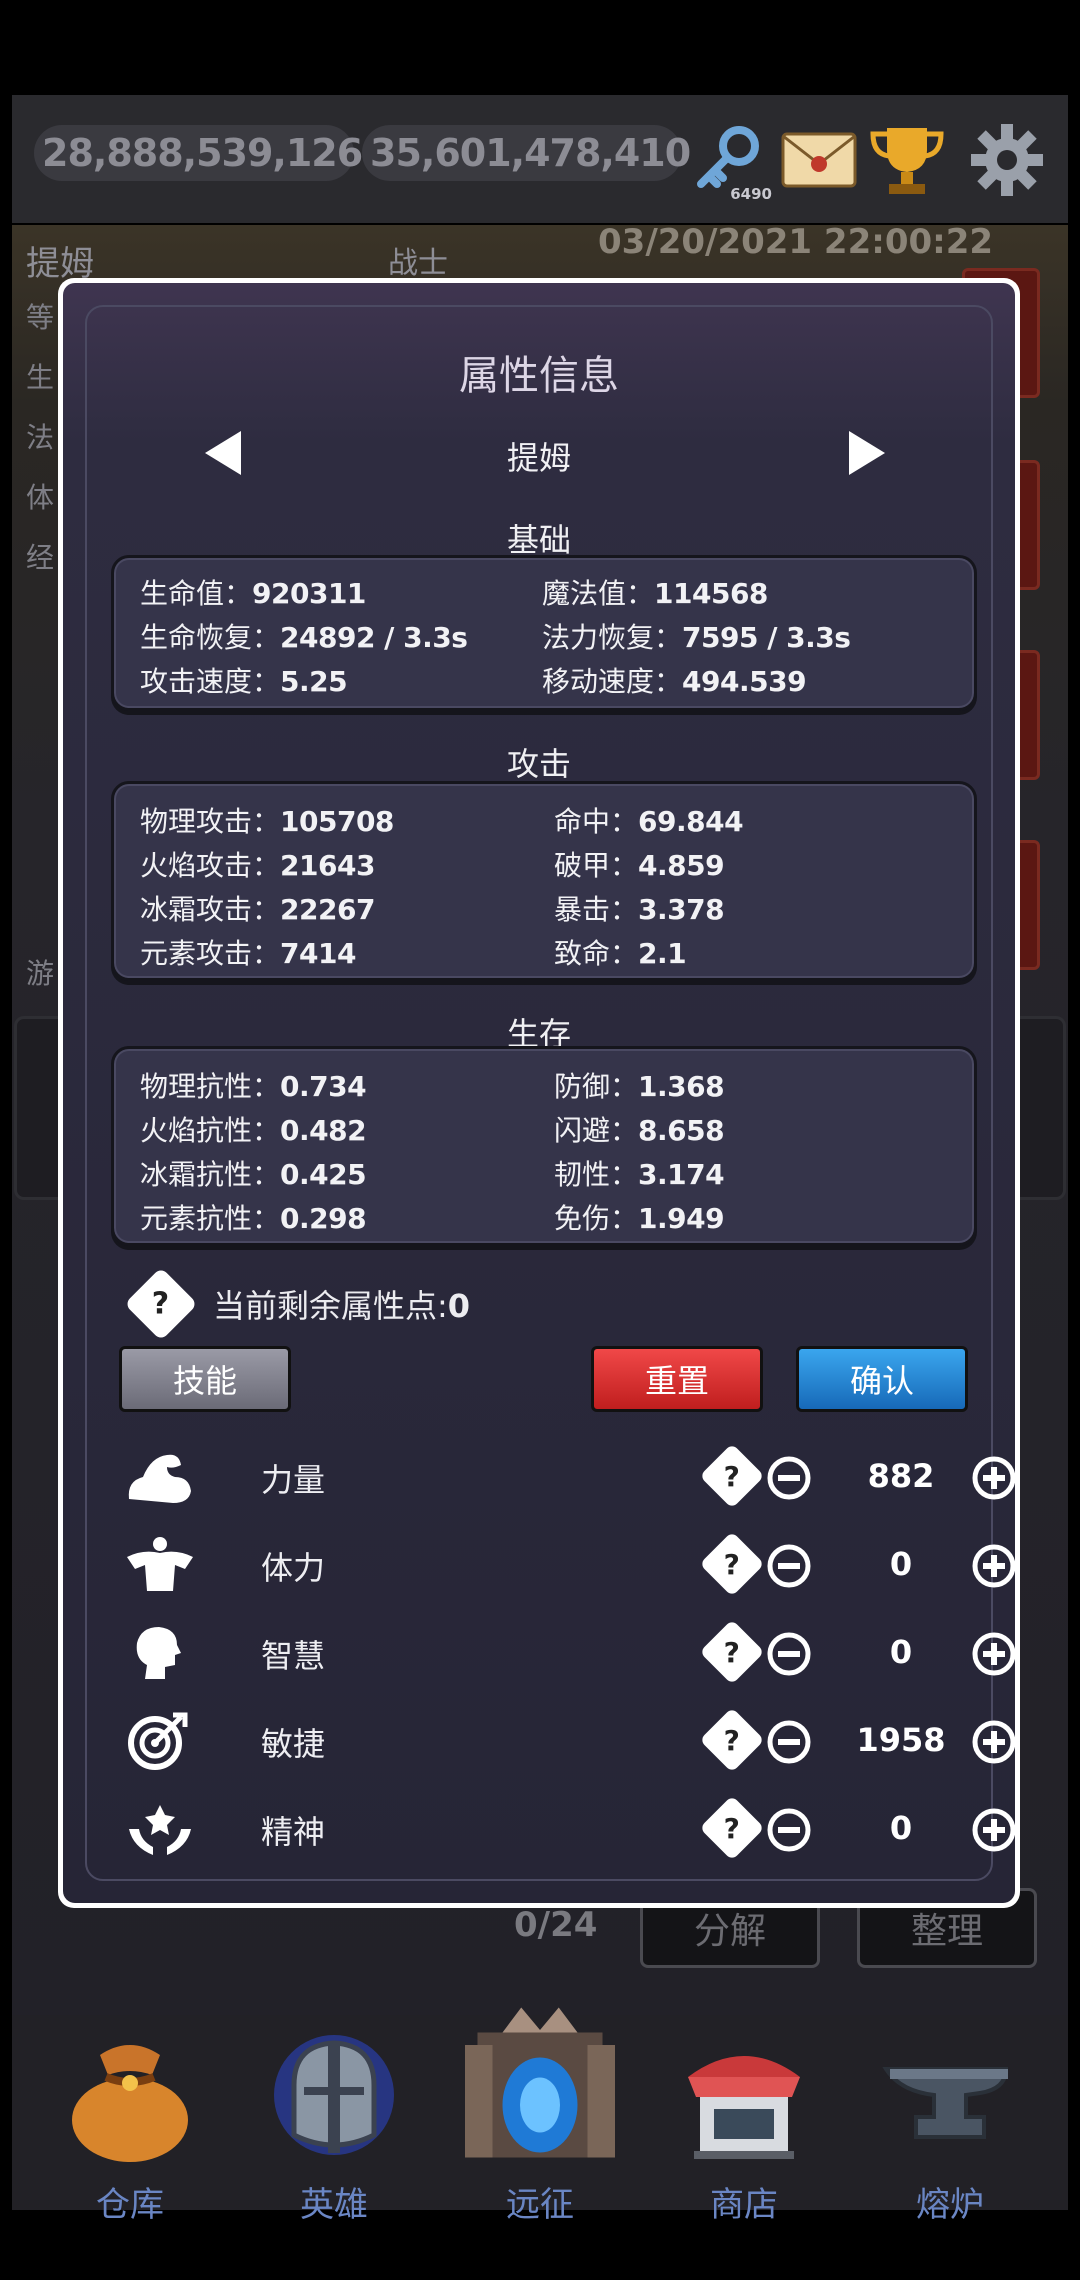 This screenshot has height=2280, width=1080. What do you see at coordinates (569, 1477) in the screenshot?
I see `attribute-row-strength: 力量 ? 882` at bounding box center [569, 1477].